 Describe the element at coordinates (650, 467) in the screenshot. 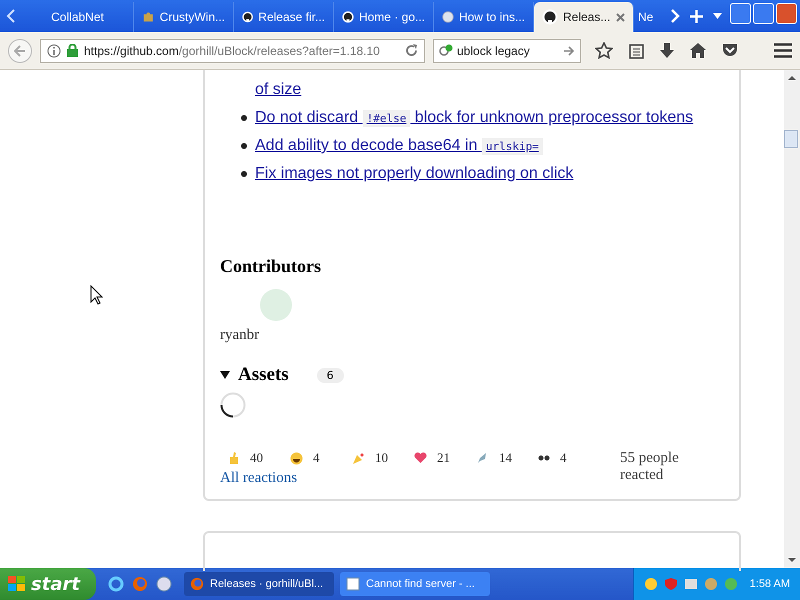

I see `reaction-summary: 55 people reacted` at that location.